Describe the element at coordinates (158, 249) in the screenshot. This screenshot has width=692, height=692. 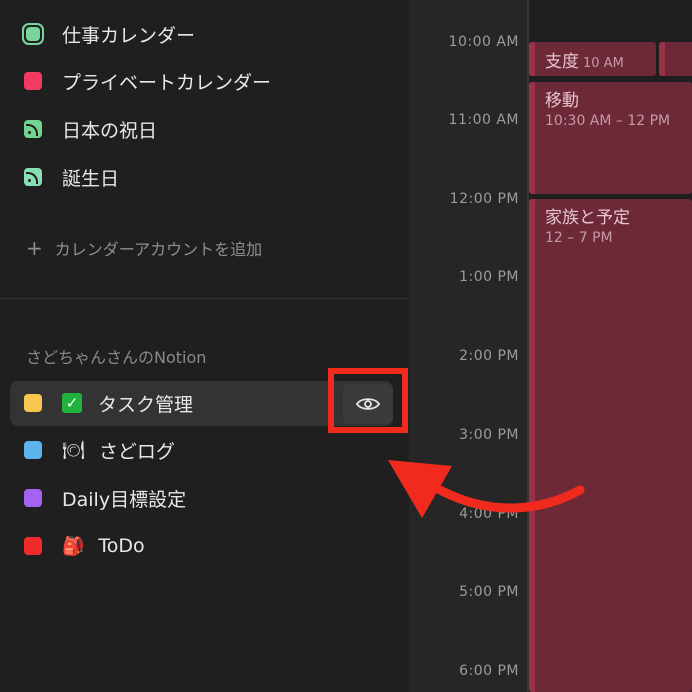
I see `add-account-label: カレンダーアカウントを追加` at that location.